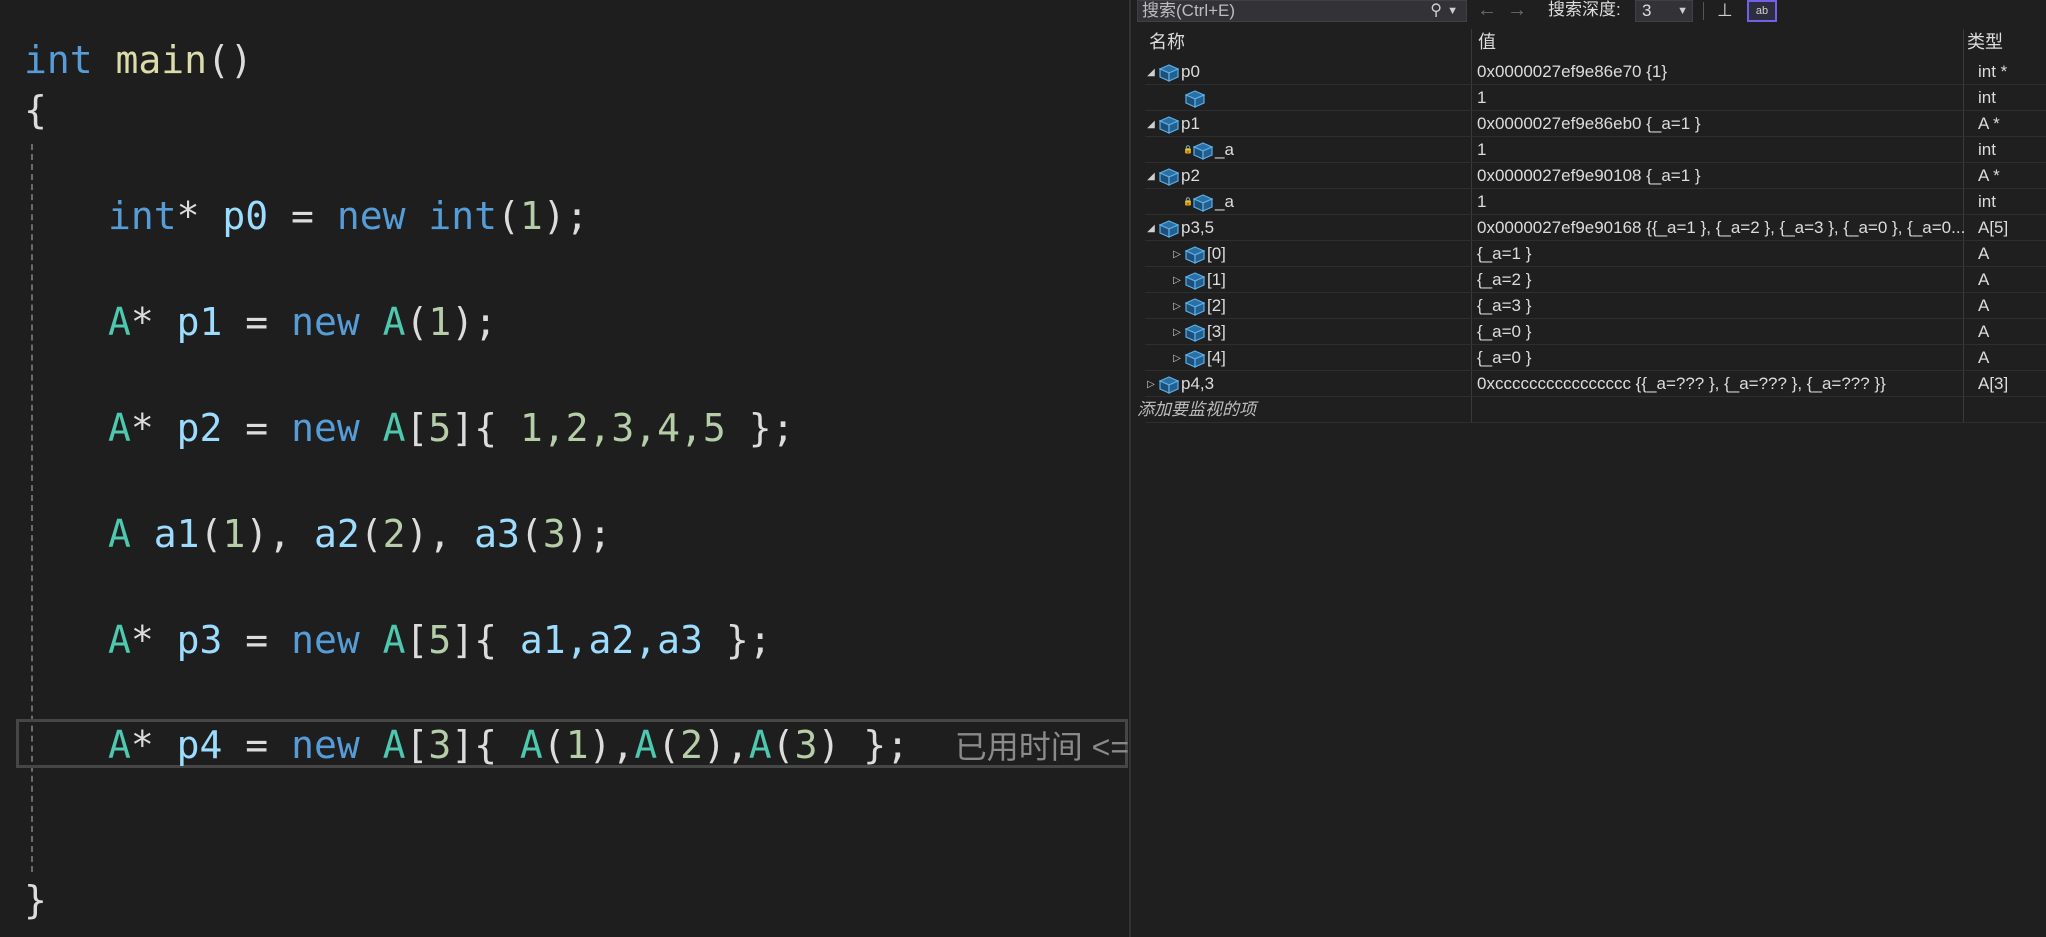 The width and height of the screenshot is (2046, 937). I want to click on watch-row-type: A[3], so click(1993, 383).